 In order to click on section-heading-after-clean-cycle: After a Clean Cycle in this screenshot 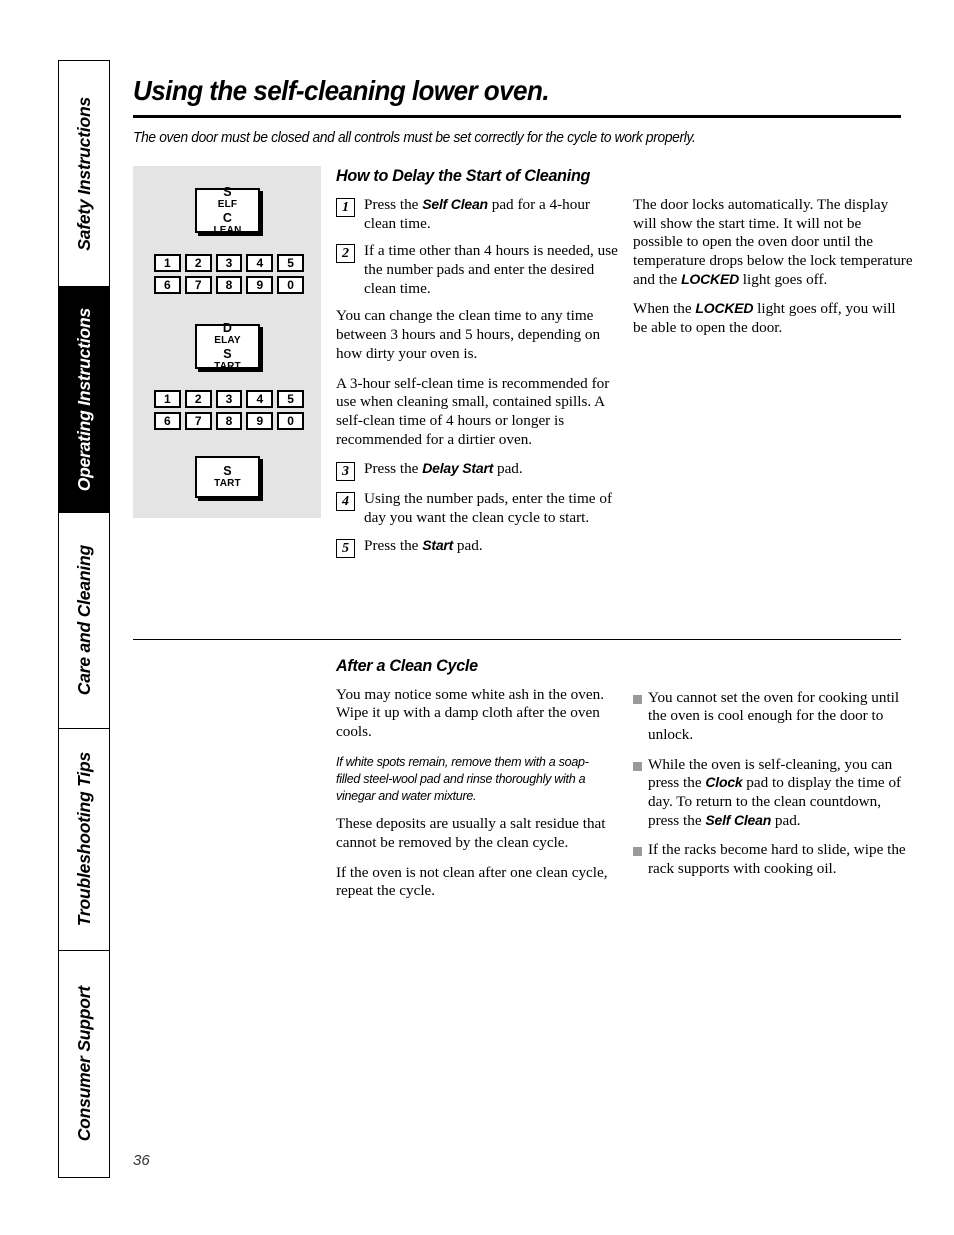, I will do `click(407, 665)`.